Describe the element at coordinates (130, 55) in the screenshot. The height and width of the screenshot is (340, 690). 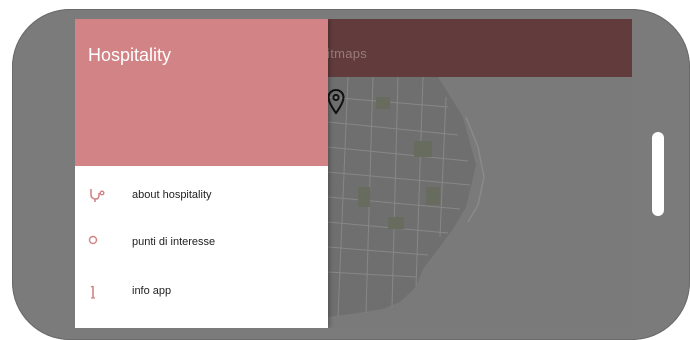
I see `drawer-title: Hospitality` at that location.